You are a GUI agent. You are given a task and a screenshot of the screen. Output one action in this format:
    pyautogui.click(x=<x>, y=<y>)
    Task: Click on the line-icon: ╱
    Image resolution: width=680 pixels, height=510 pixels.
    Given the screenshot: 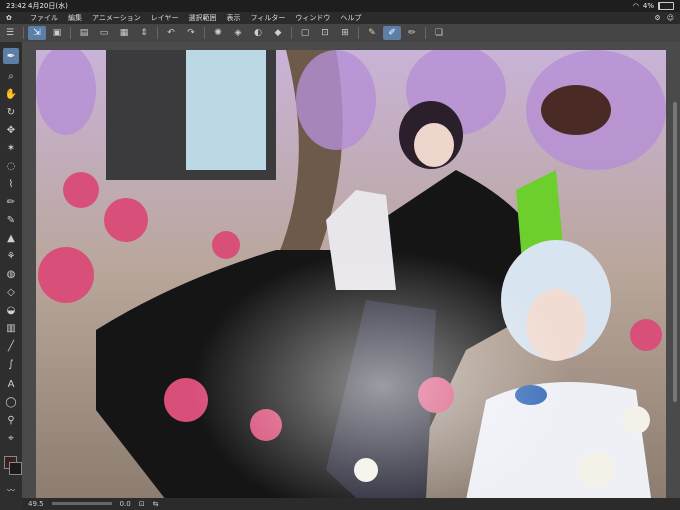 What is the action you would take?
    pyautogui.click(x=11, y=346)
    